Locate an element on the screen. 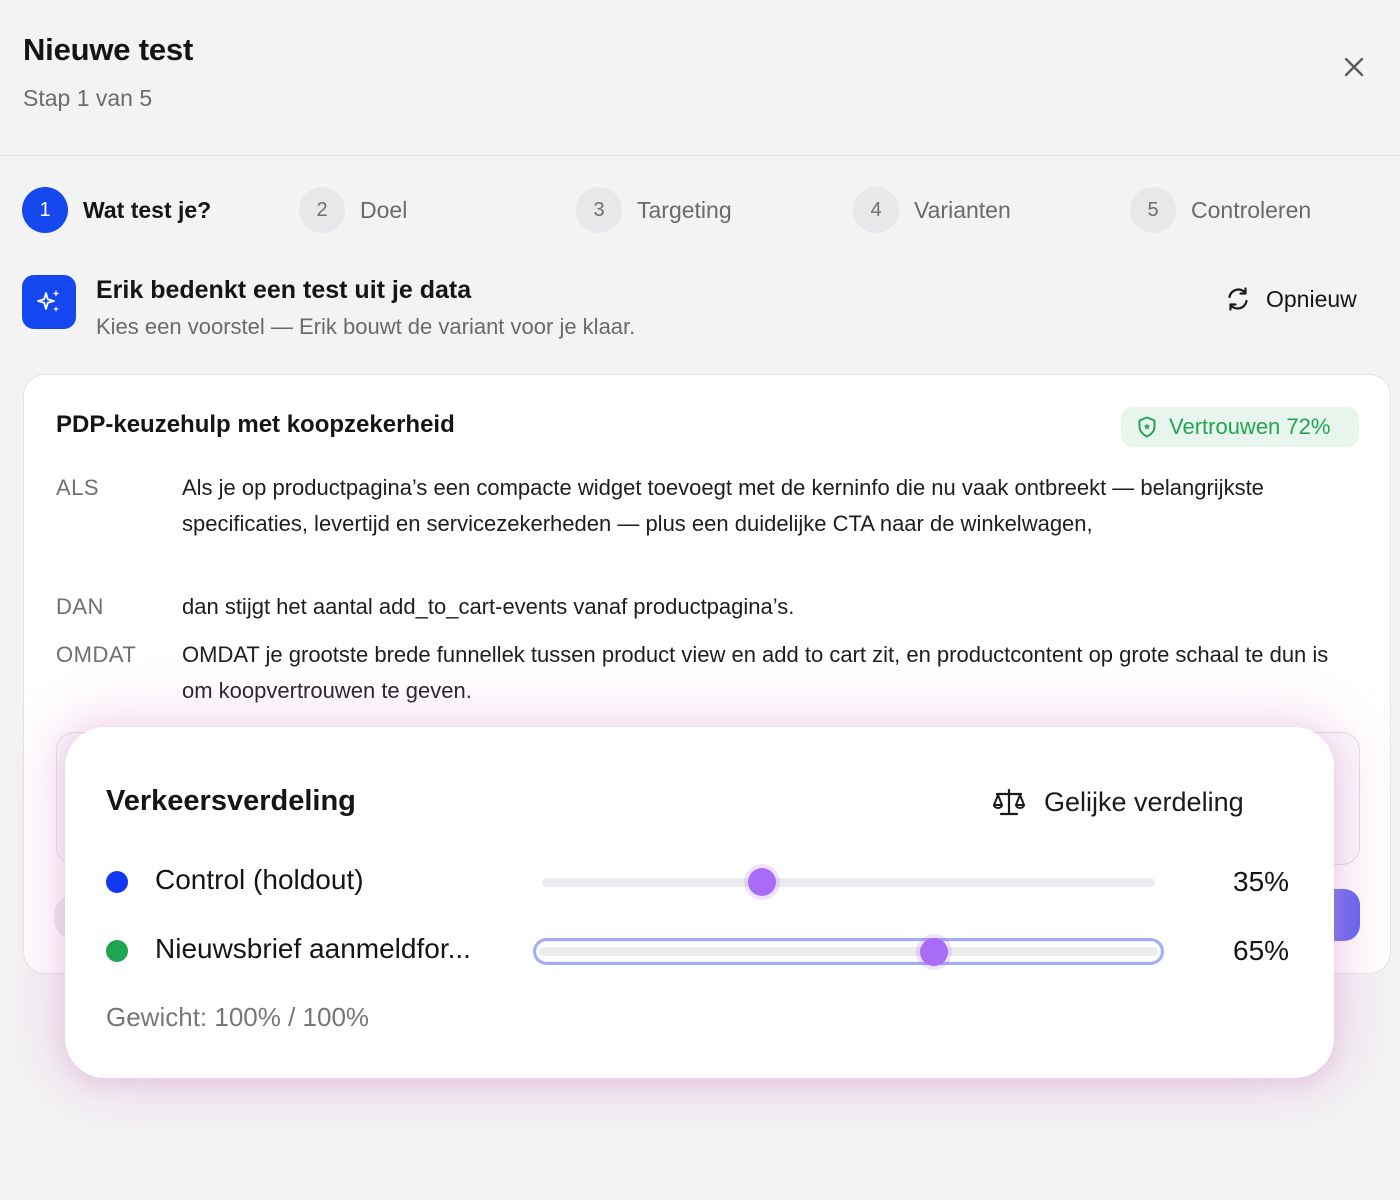  split-slider-control is located at coordinates (848, 882).